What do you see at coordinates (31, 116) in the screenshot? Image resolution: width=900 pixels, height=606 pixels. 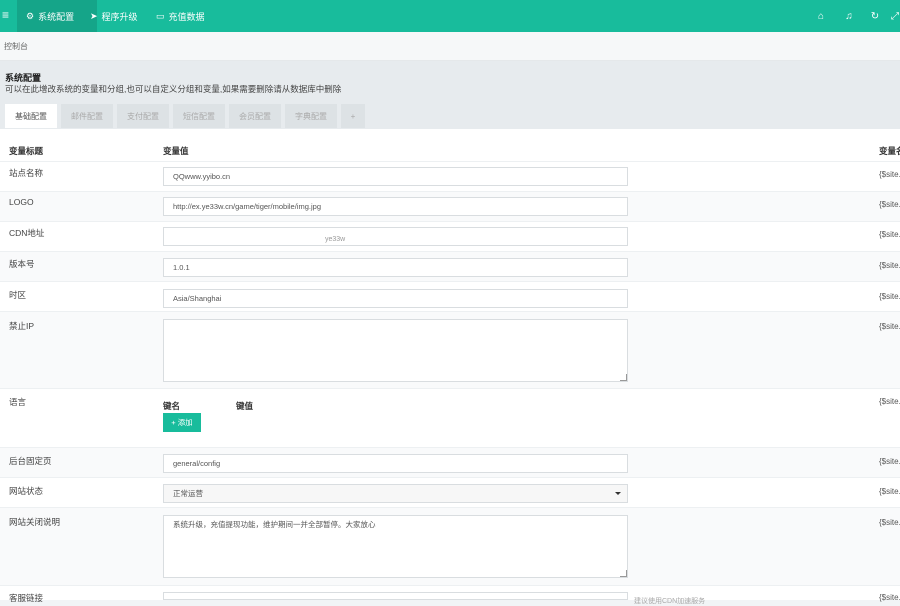 I see `tab-basic: 基础配置` at bounding box center [31, 116].